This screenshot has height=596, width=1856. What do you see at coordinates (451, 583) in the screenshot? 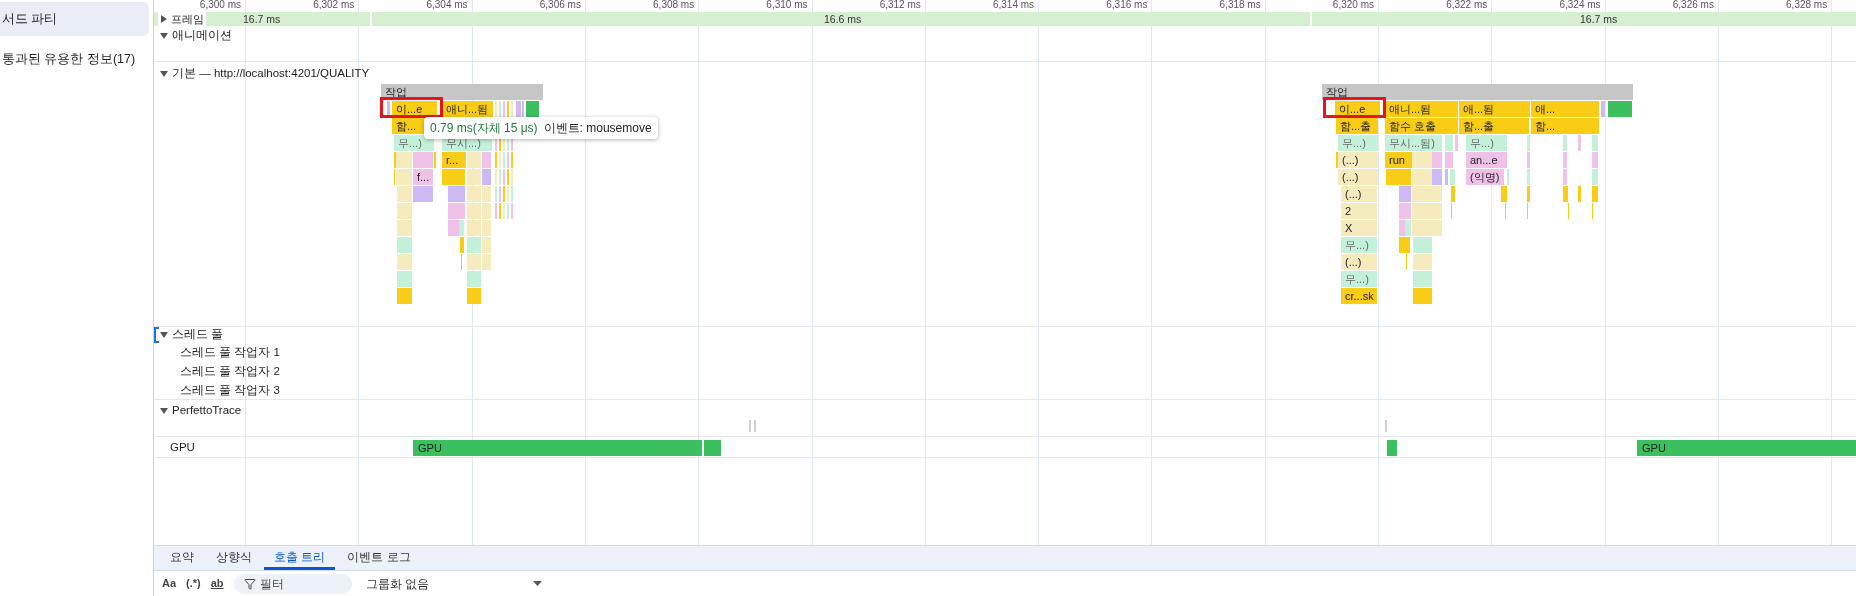
I see `grouping-dropdown: 그룹화 없음` at bounding box center [451, 583].